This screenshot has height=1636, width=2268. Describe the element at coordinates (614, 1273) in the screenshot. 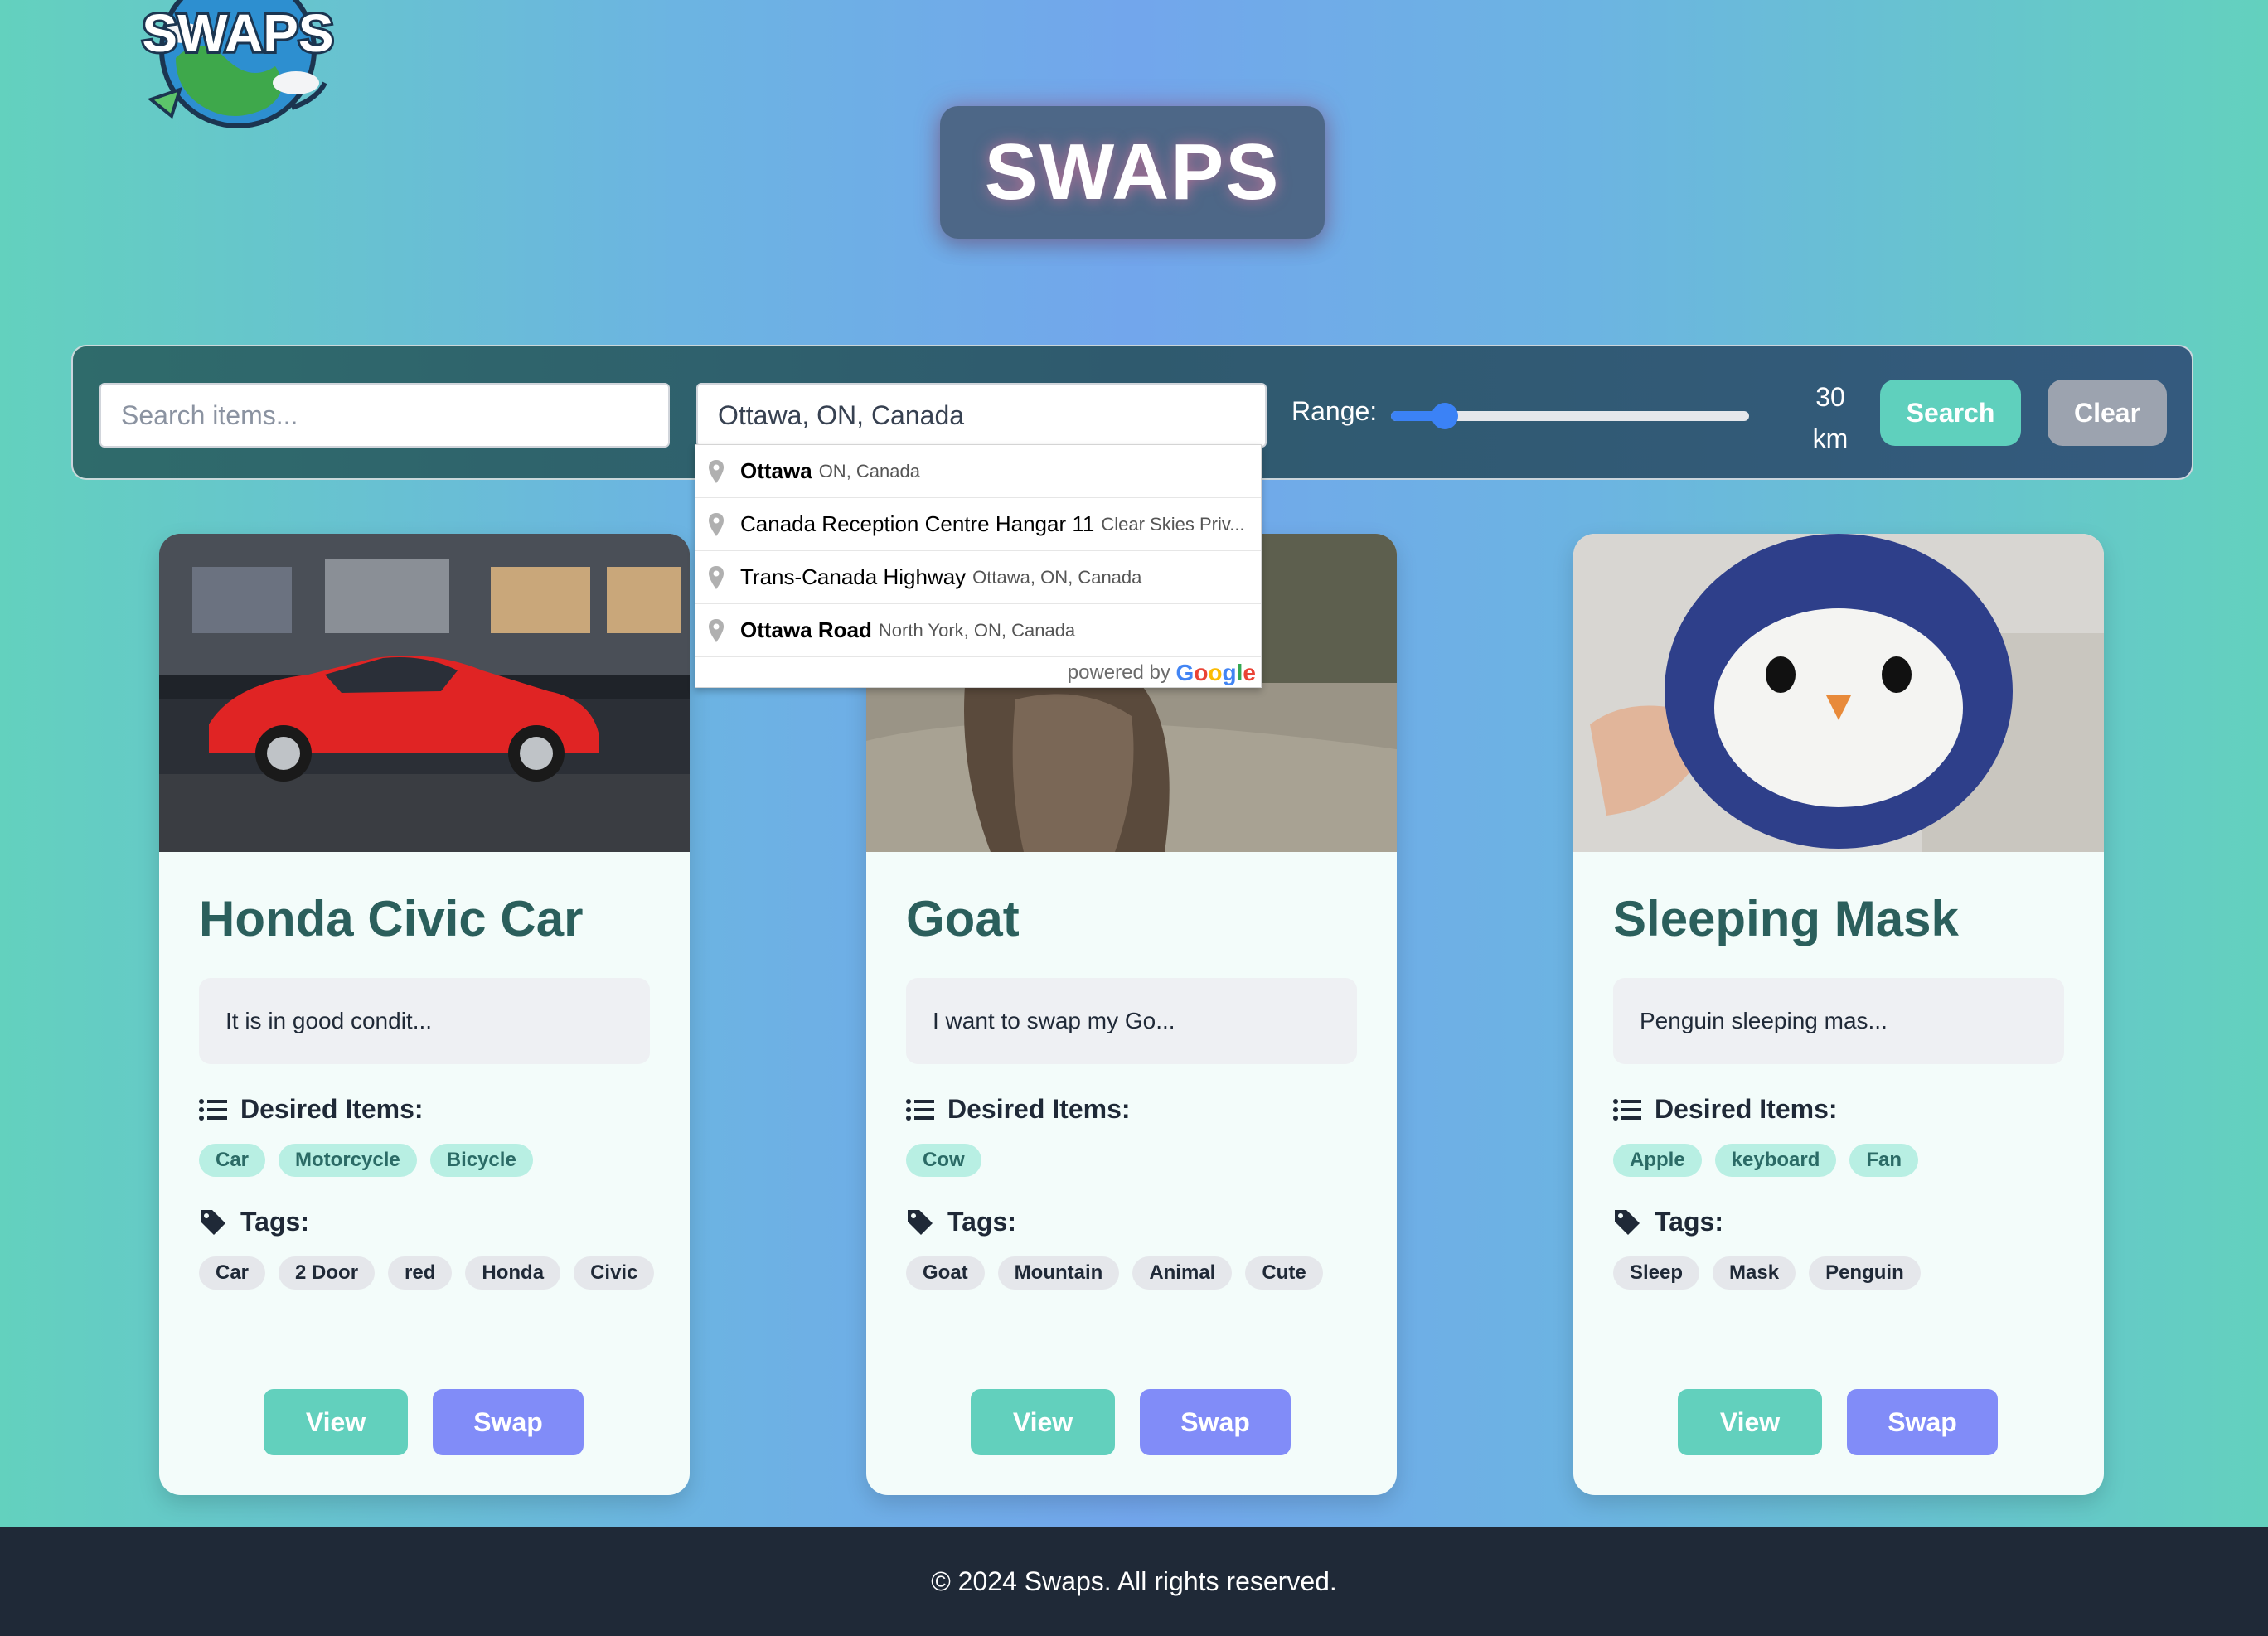

I see `tag-chip: Civic` at that location.